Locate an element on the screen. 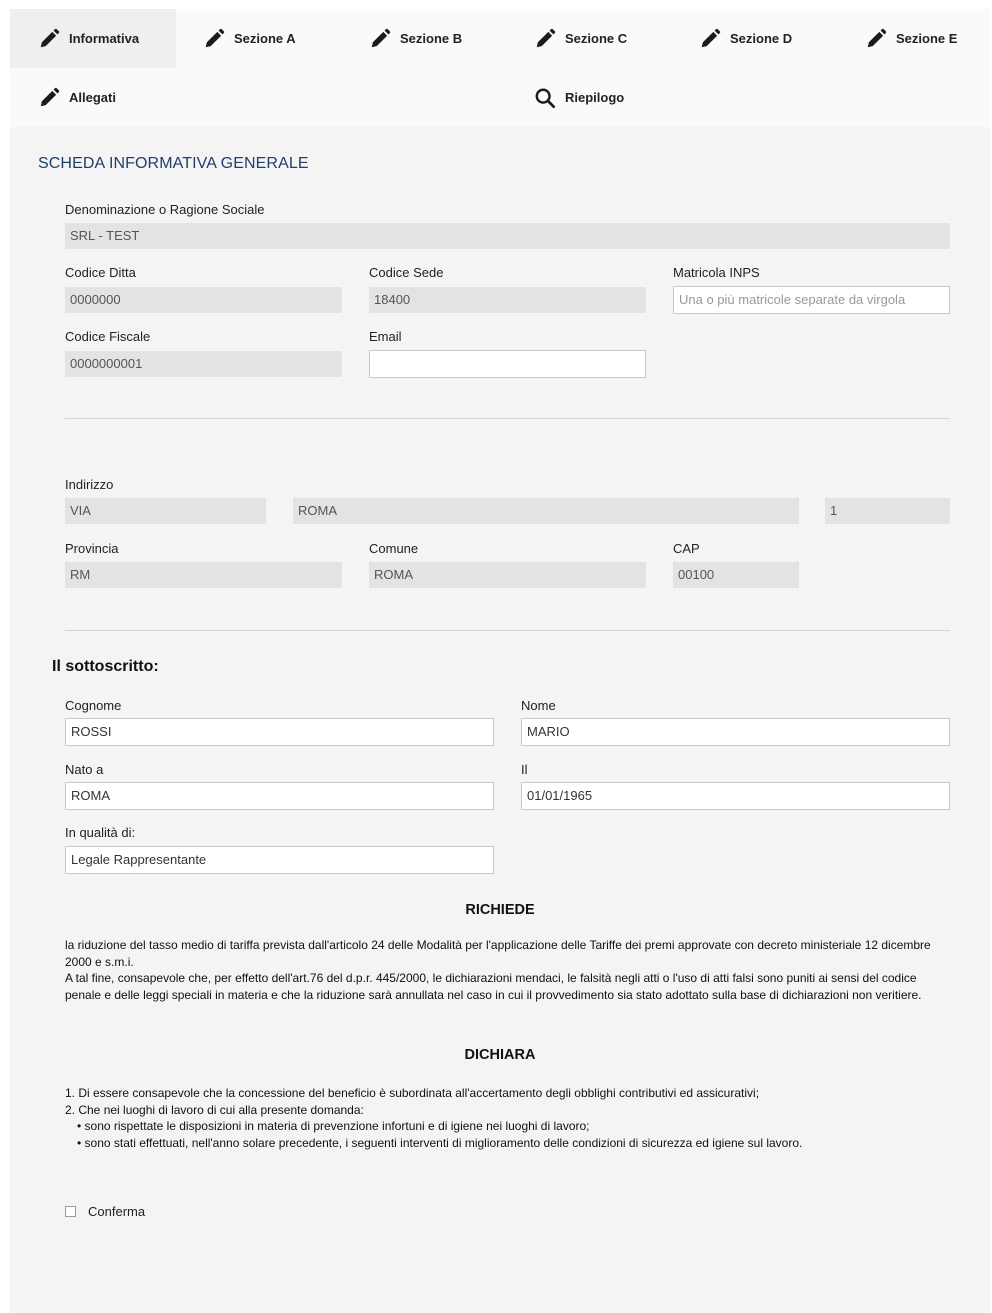  comune-label: Comune is located at coordinates (394, 548).